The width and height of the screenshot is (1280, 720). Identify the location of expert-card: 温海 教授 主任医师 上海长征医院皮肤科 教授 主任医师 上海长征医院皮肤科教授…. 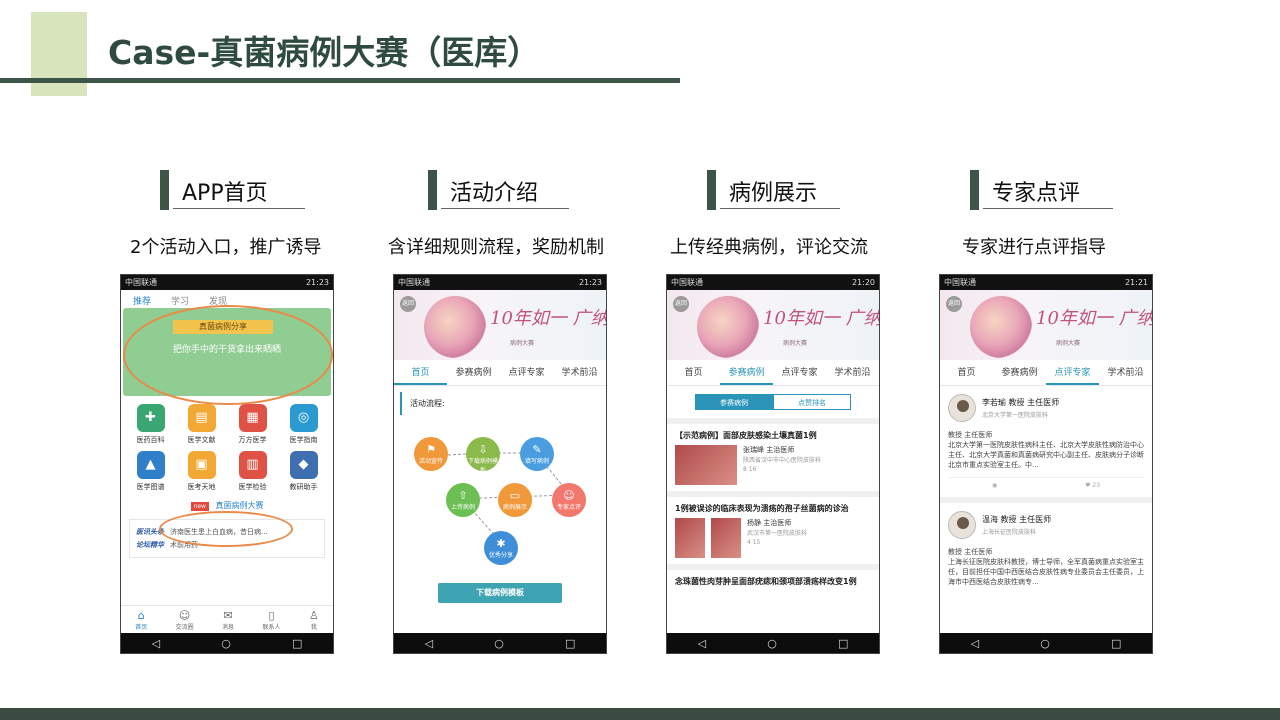
(1046, 549).